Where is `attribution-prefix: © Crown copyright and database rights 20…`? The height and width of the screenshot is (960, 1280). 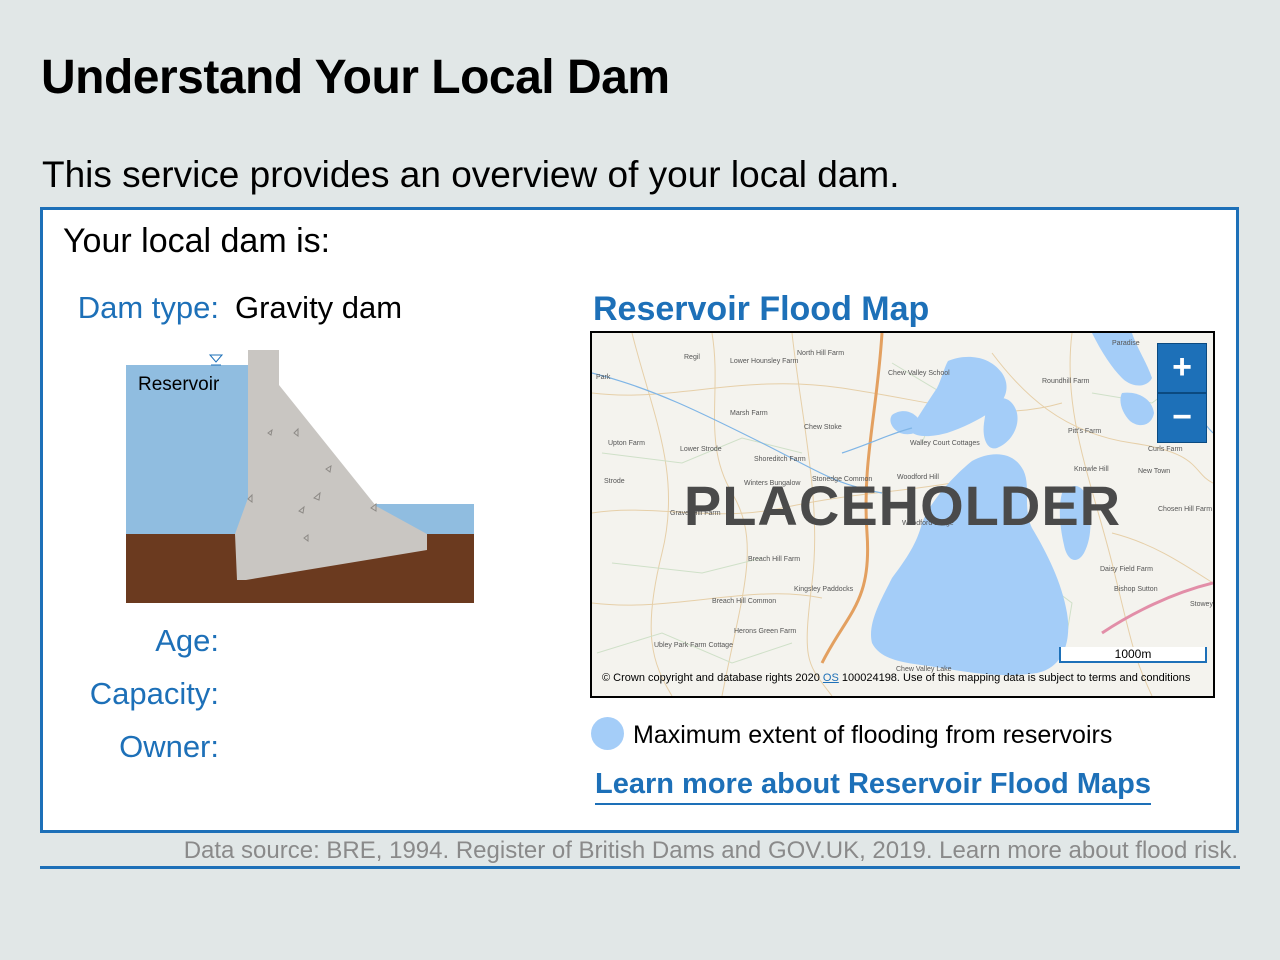
attribution-prefix: © Crown copyright and database rights 20… is located at coordinates (712, 678).